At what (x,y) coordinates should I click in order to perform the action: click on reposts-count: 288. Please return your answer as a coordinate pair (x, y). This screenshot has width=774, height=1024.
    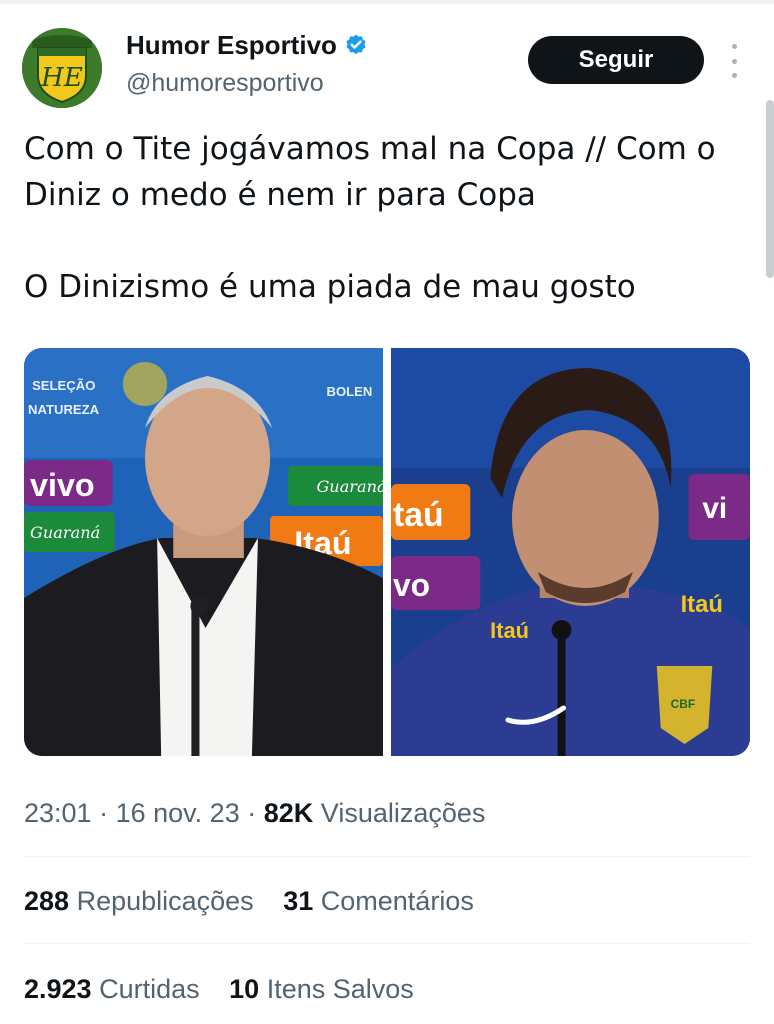
    Looking at the image, I should click on (47, 901).